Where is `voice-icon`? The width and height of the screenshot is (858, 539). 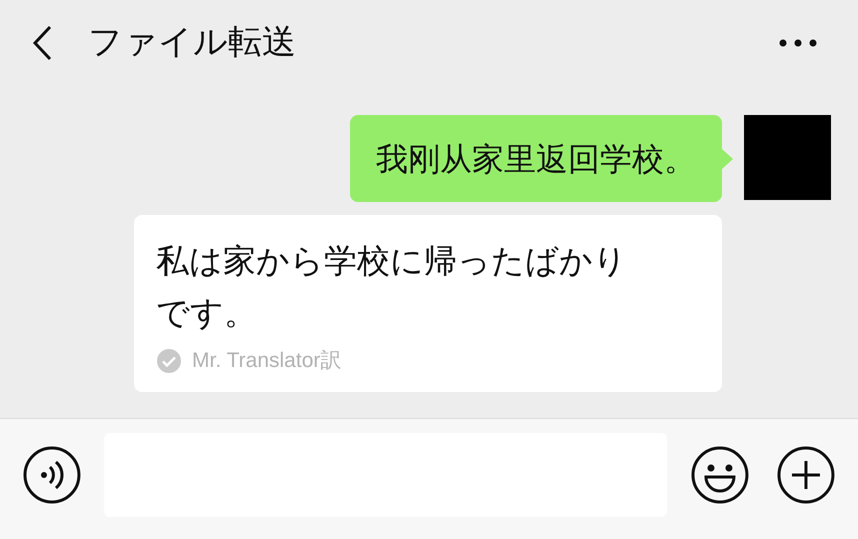
voice-icon is located at coordinates (52, 475).